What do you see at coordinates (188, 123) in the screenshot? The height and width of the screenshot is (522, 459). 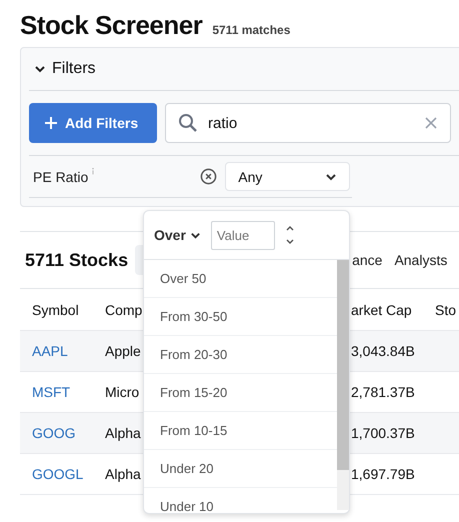 I see `search-icon` at bounding box center [188, 123].